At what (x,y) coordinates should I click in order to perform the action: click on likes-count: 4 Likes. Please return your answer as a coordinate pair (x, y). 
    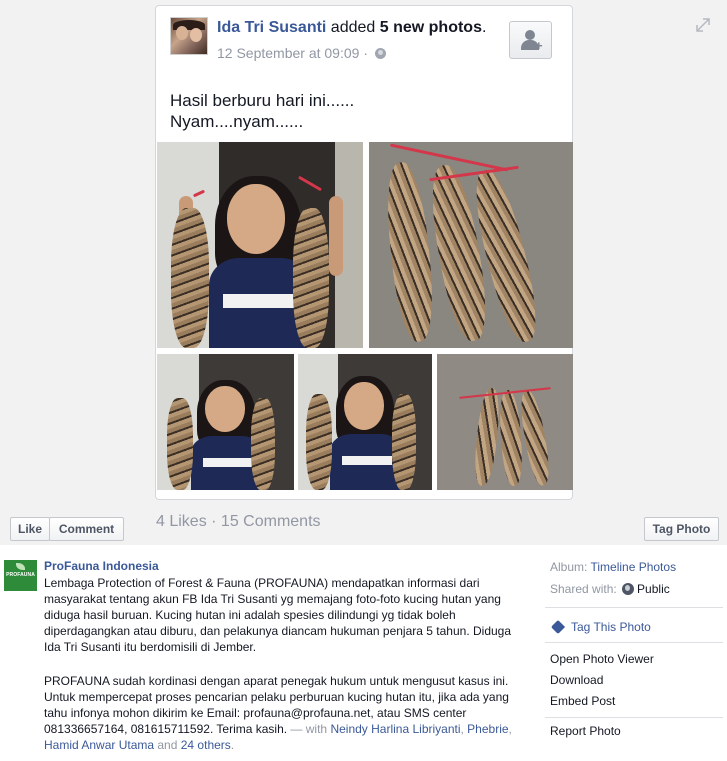
    Looking at the image, I should click on (181, 521).